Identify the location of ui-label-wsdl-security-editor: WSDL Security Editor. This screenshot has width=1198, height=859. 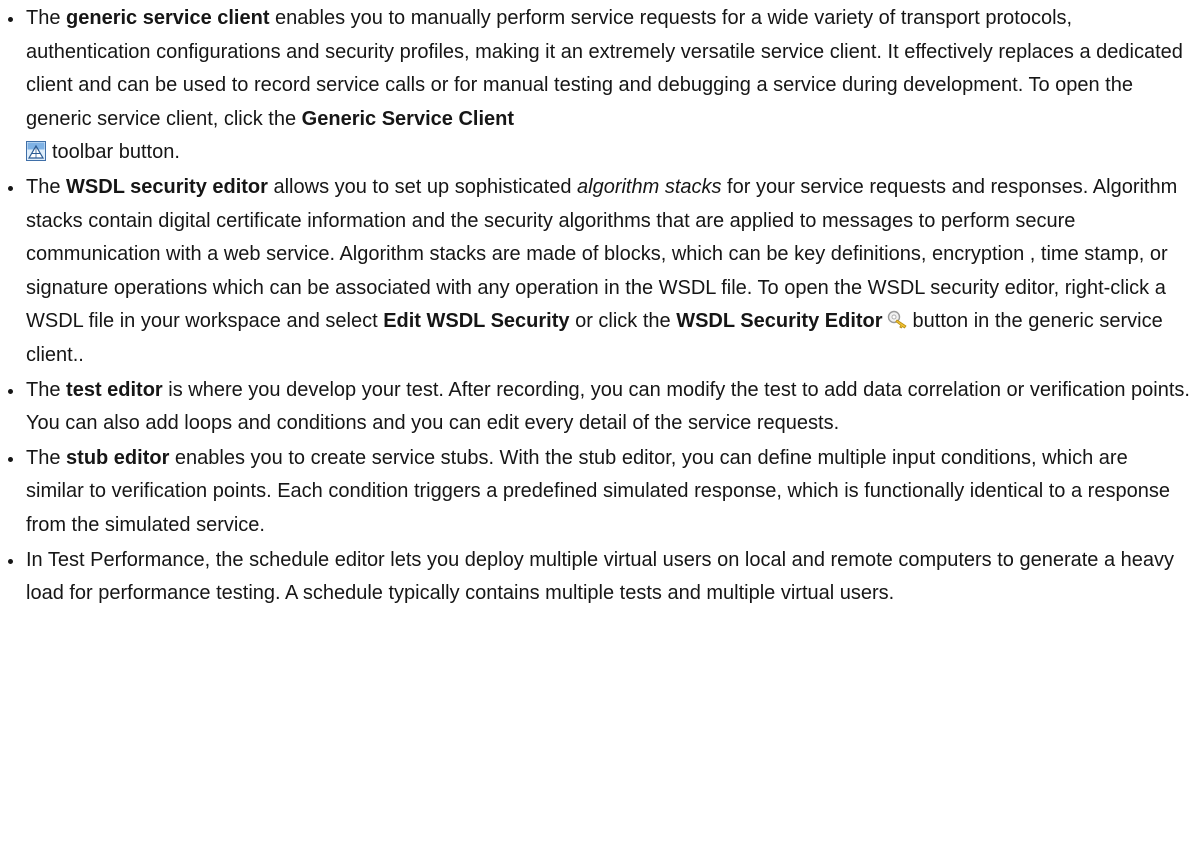
(779, 321).